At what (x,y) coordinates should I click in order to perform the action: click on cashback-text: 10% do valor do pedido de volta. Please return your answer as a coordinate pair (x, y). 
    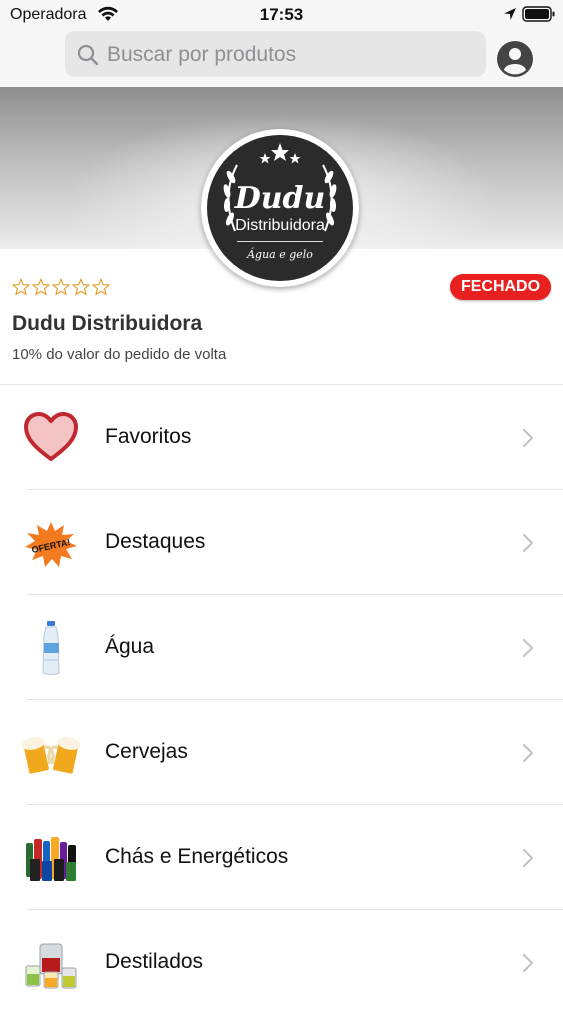
    Looking at the image, I should click on (119, 354).